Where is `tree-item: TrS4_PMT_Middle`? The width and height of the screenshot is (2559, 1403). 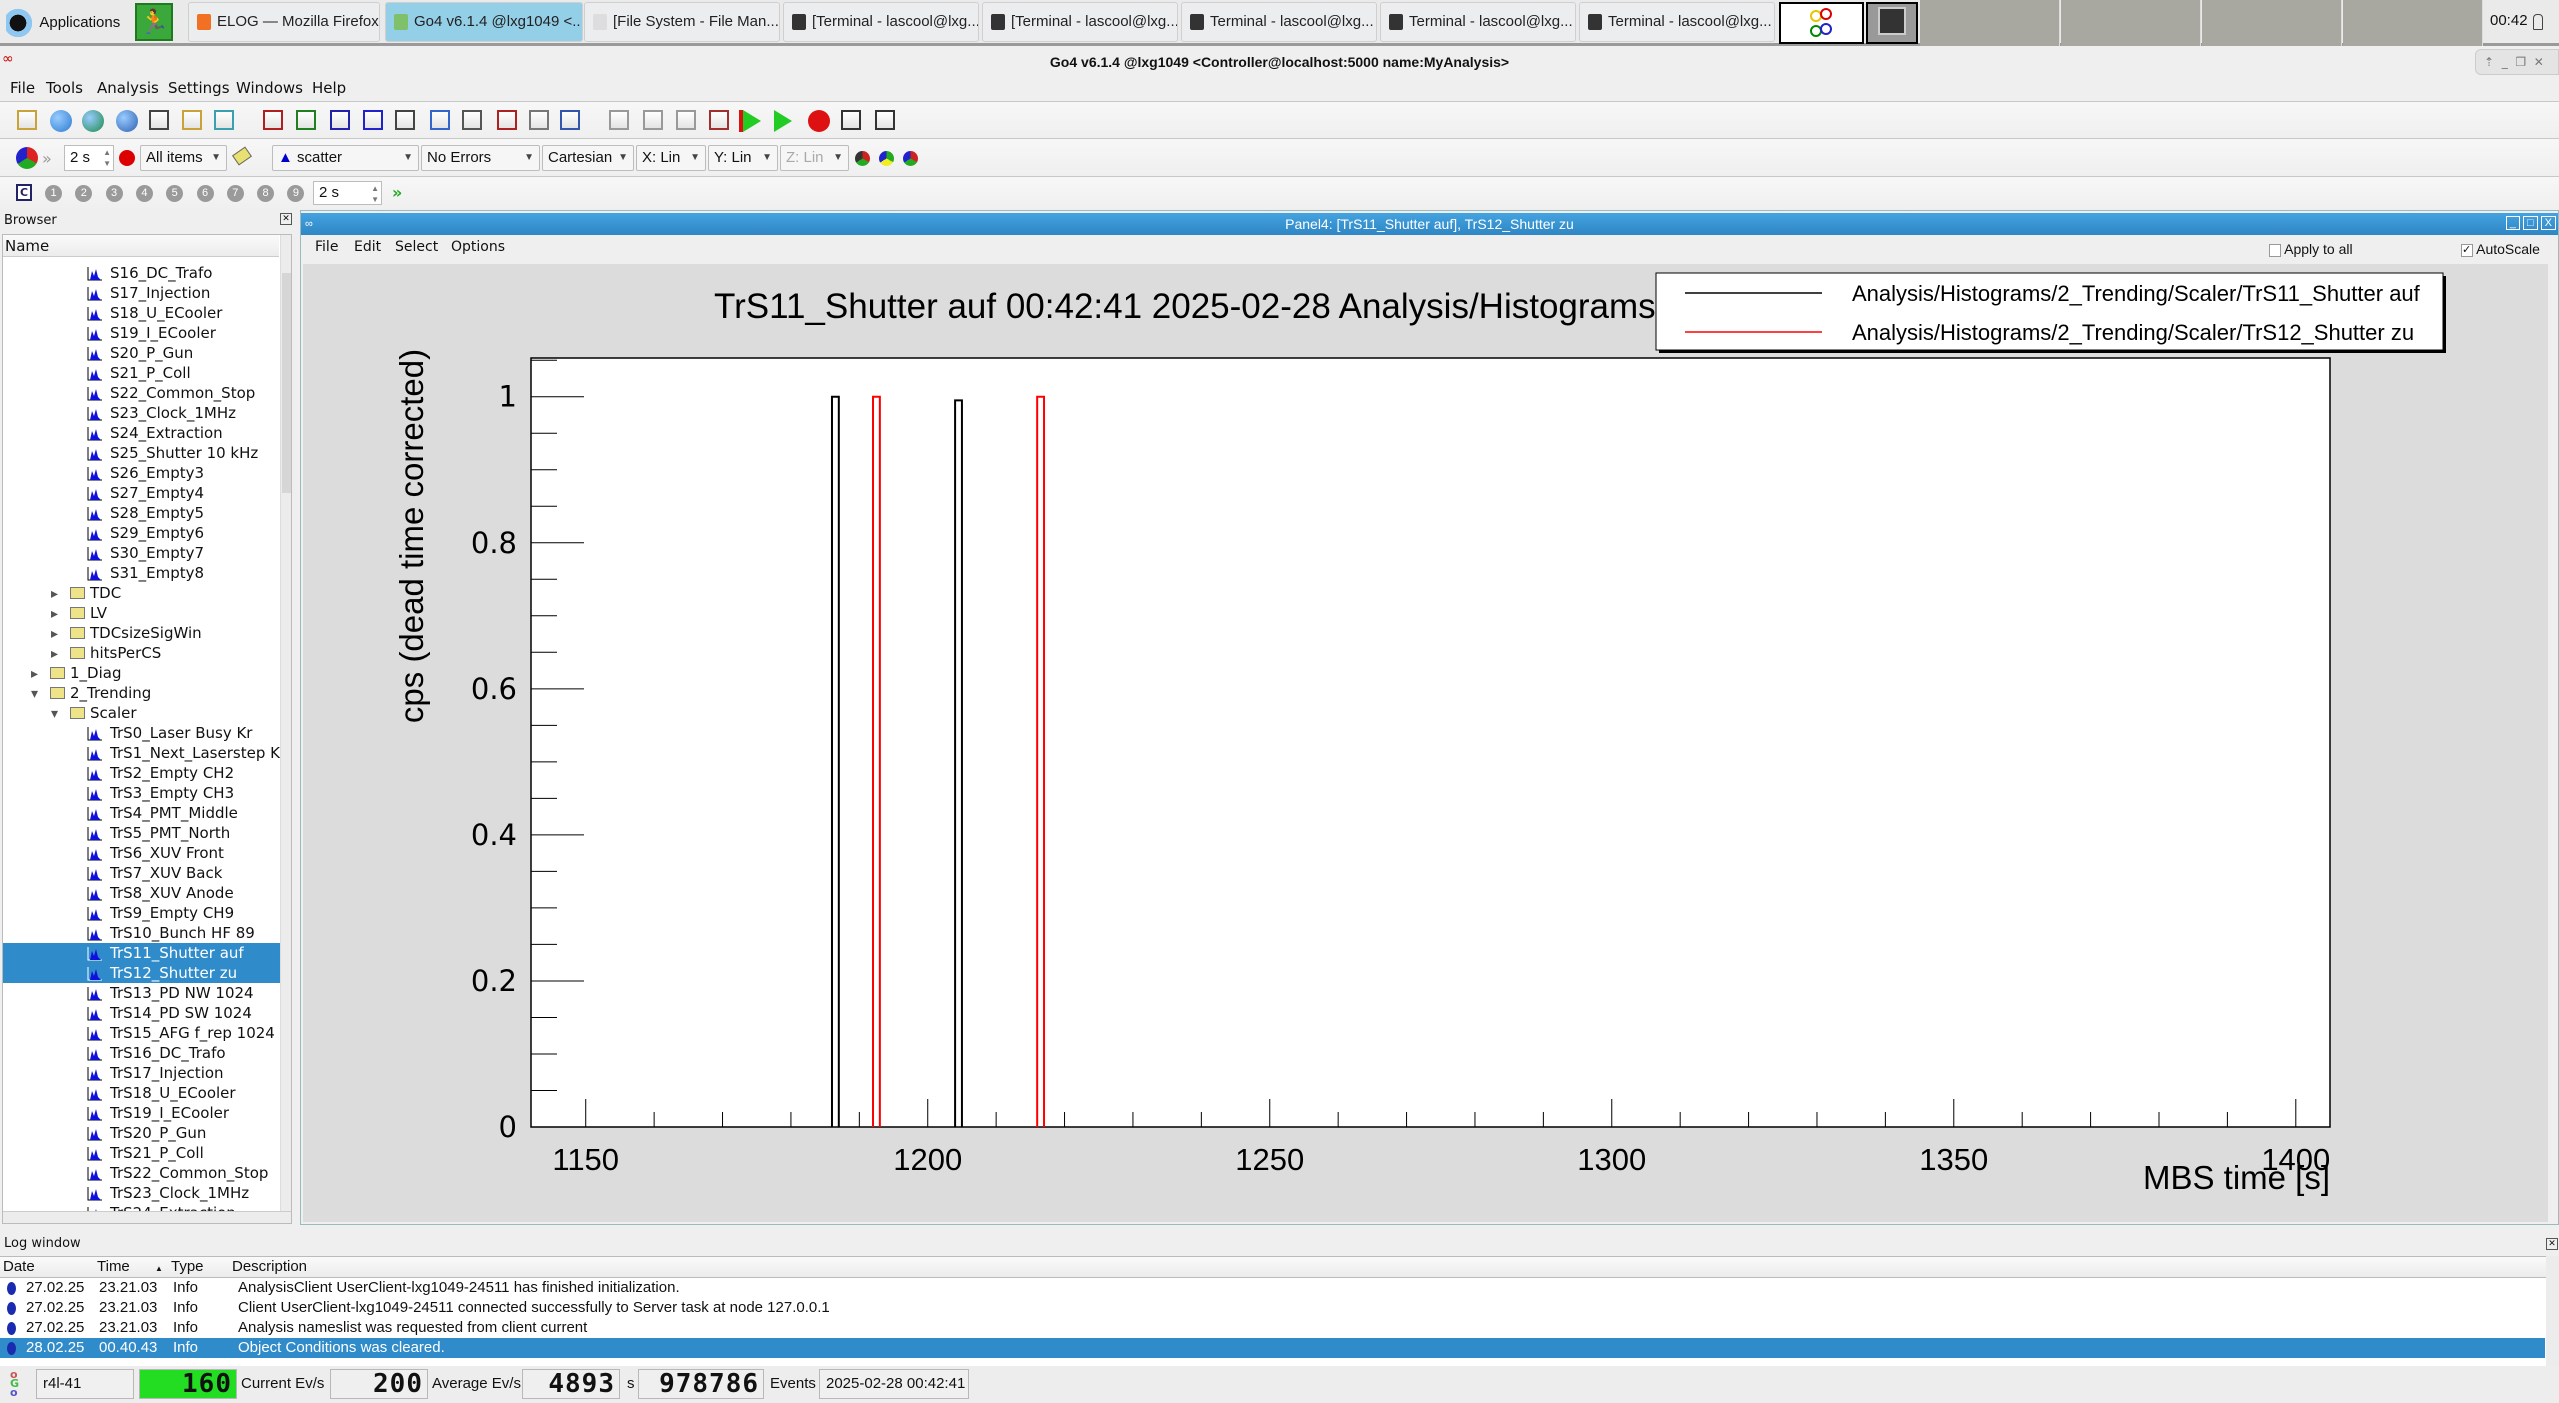
tree-item: TrS4_PMT_Middle is located at coordinates (141, 813).